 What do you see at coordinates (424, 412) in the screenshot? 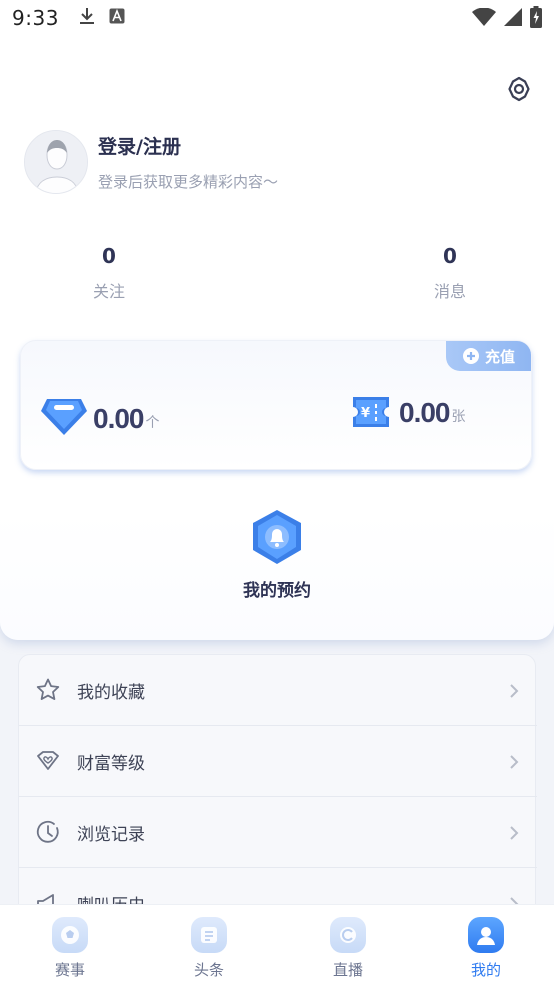
I see `ticket-value: 0.00` at bounding box center [424, 412].